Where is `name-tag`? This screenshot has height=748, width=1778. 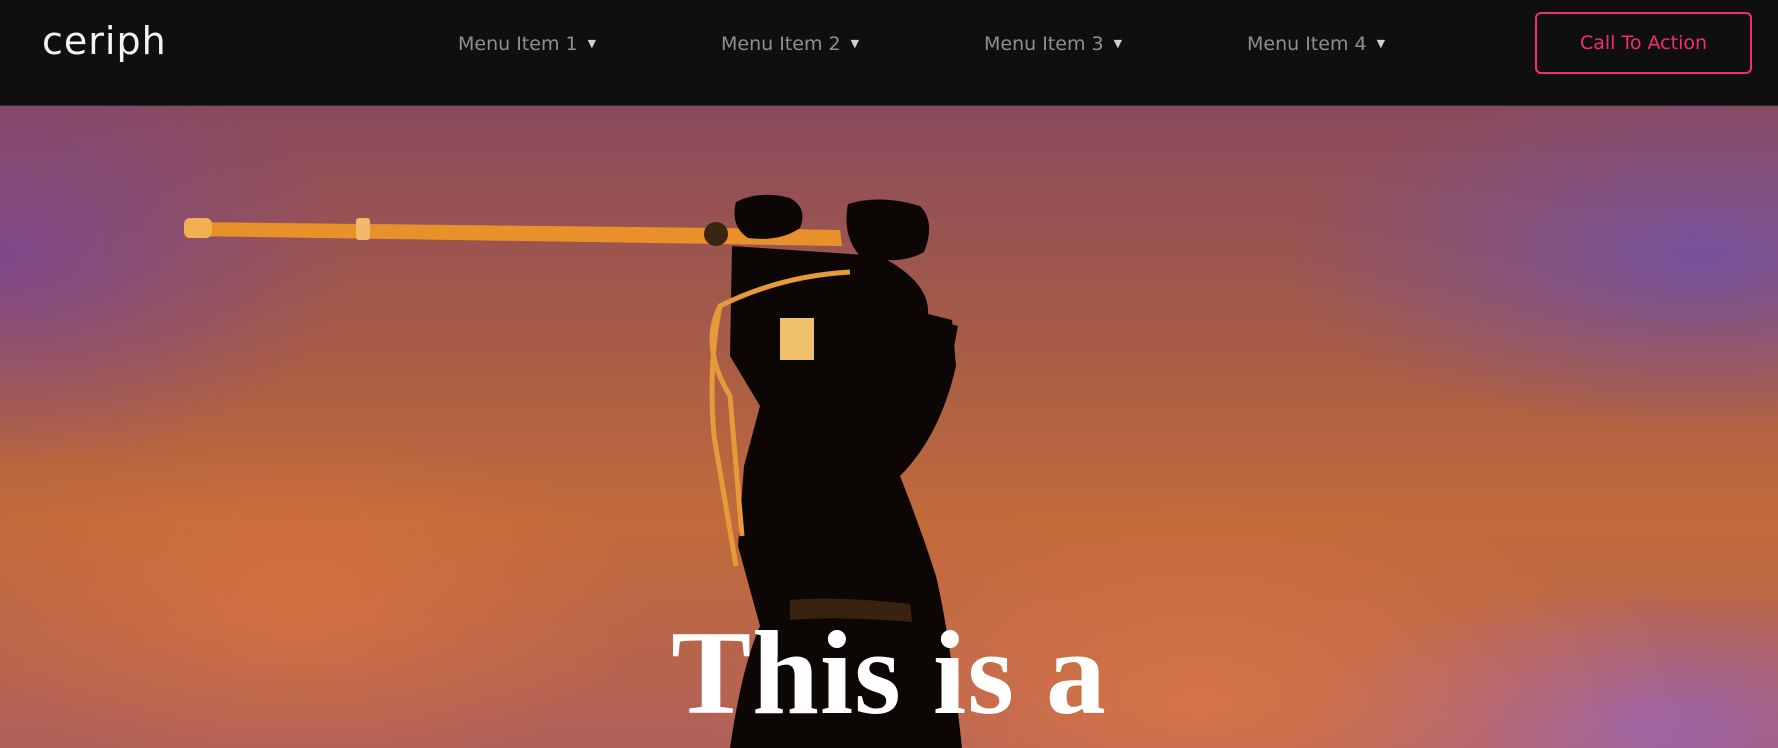 name-tag is located at coordinates (797, 339).